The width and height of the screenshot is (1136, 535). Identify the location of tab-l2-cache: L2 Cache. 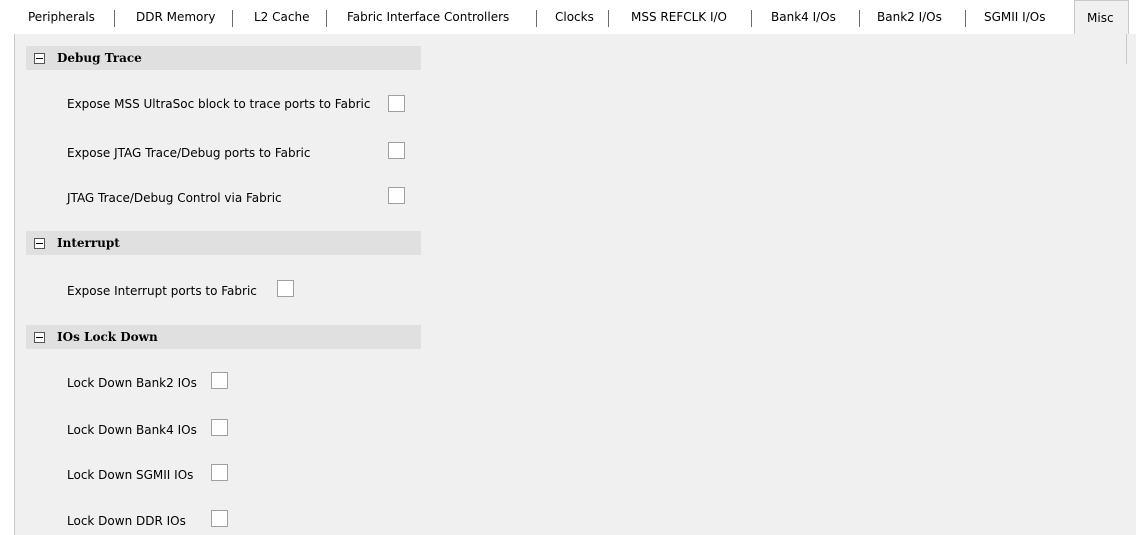
(281, 17).